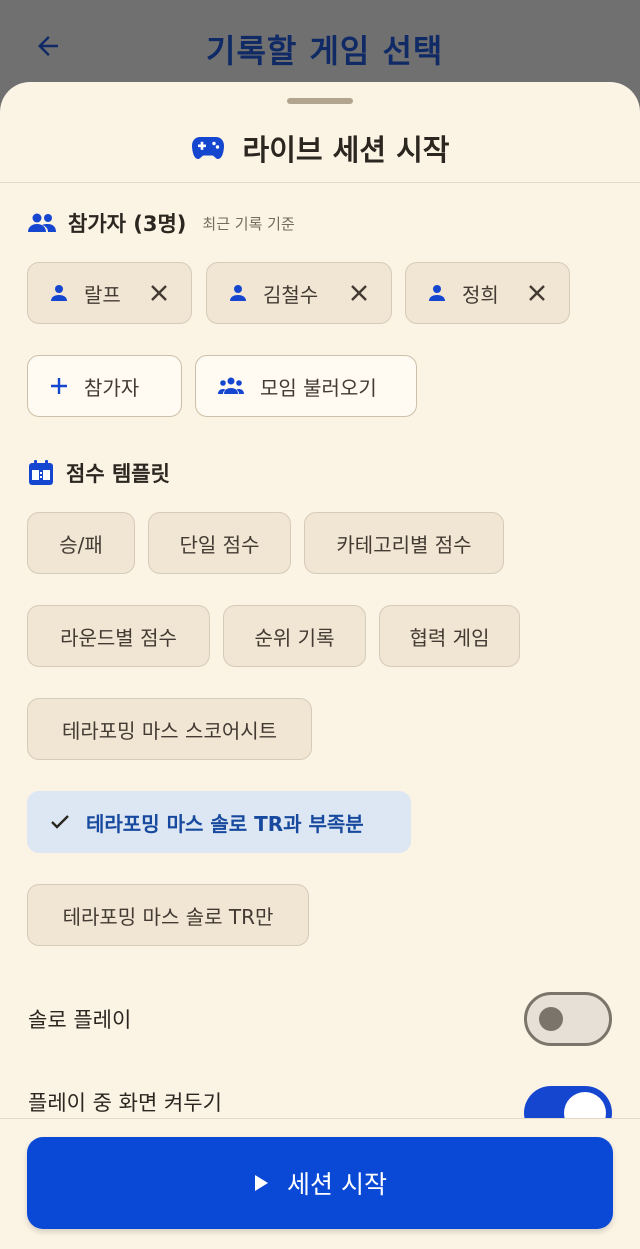 The height and width of the screenshot is (1249, 640). Describe the element at coordinates (262, 1183) in the screenshot. I see `play-icon` at that location.